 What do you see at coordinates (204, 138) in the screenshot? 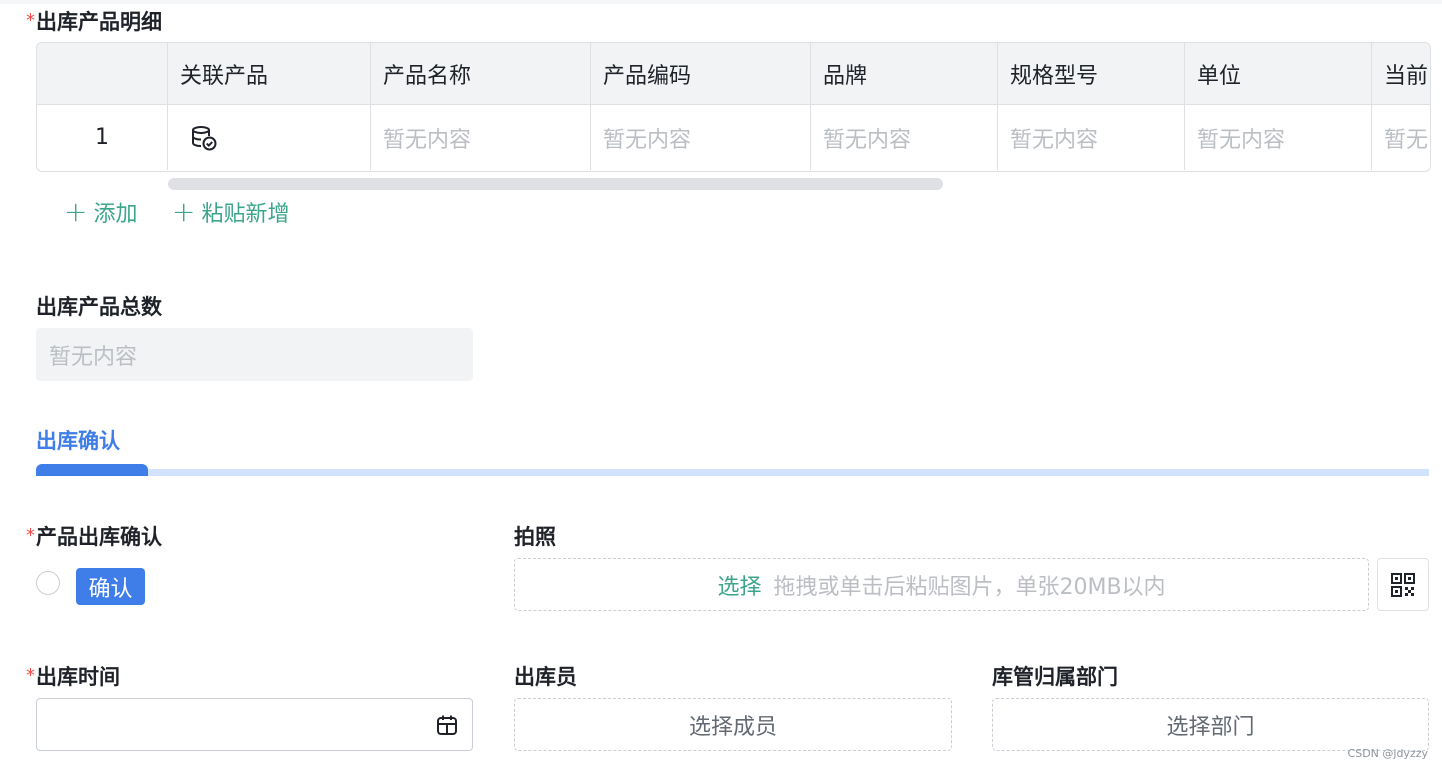
I see `database-check-icon` at bounding box center [204, 138].